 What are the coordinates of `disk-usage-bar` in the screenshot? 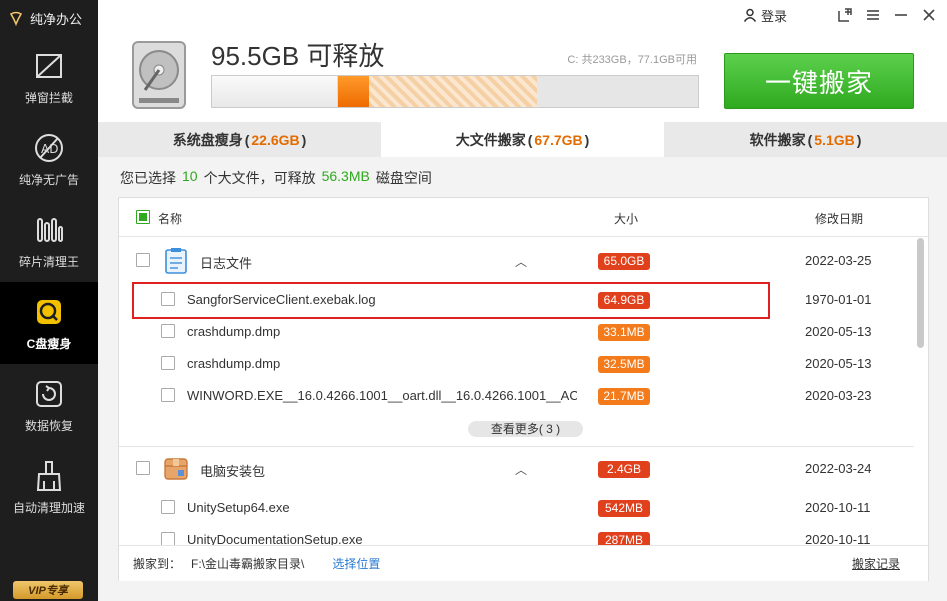 It's located at (455, 91).